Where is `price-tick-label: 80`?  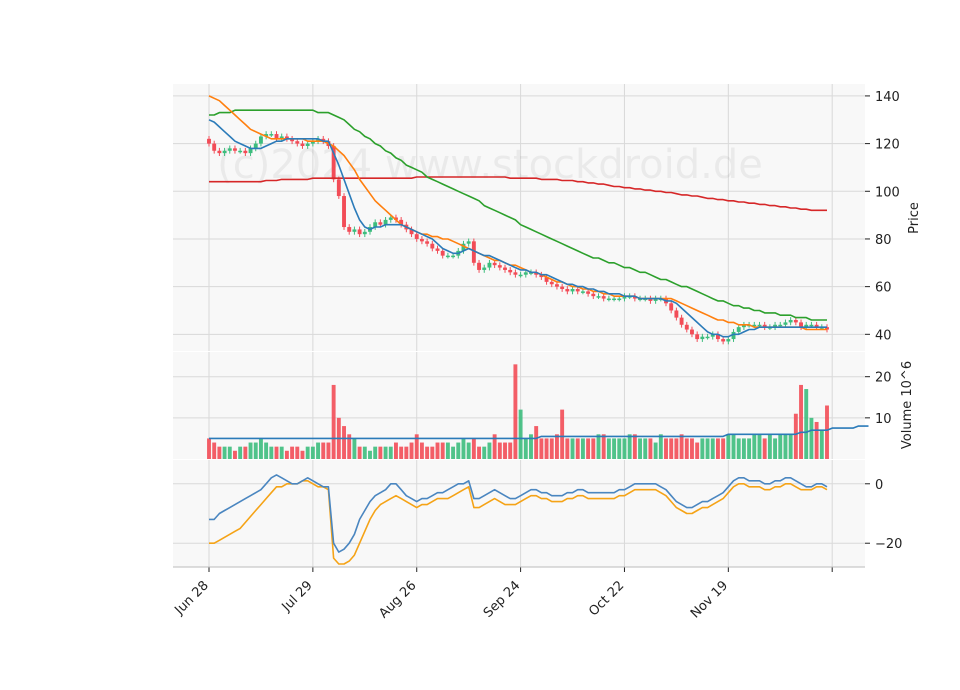 price-tick-label: 80 is located at coordinates (883, 240).